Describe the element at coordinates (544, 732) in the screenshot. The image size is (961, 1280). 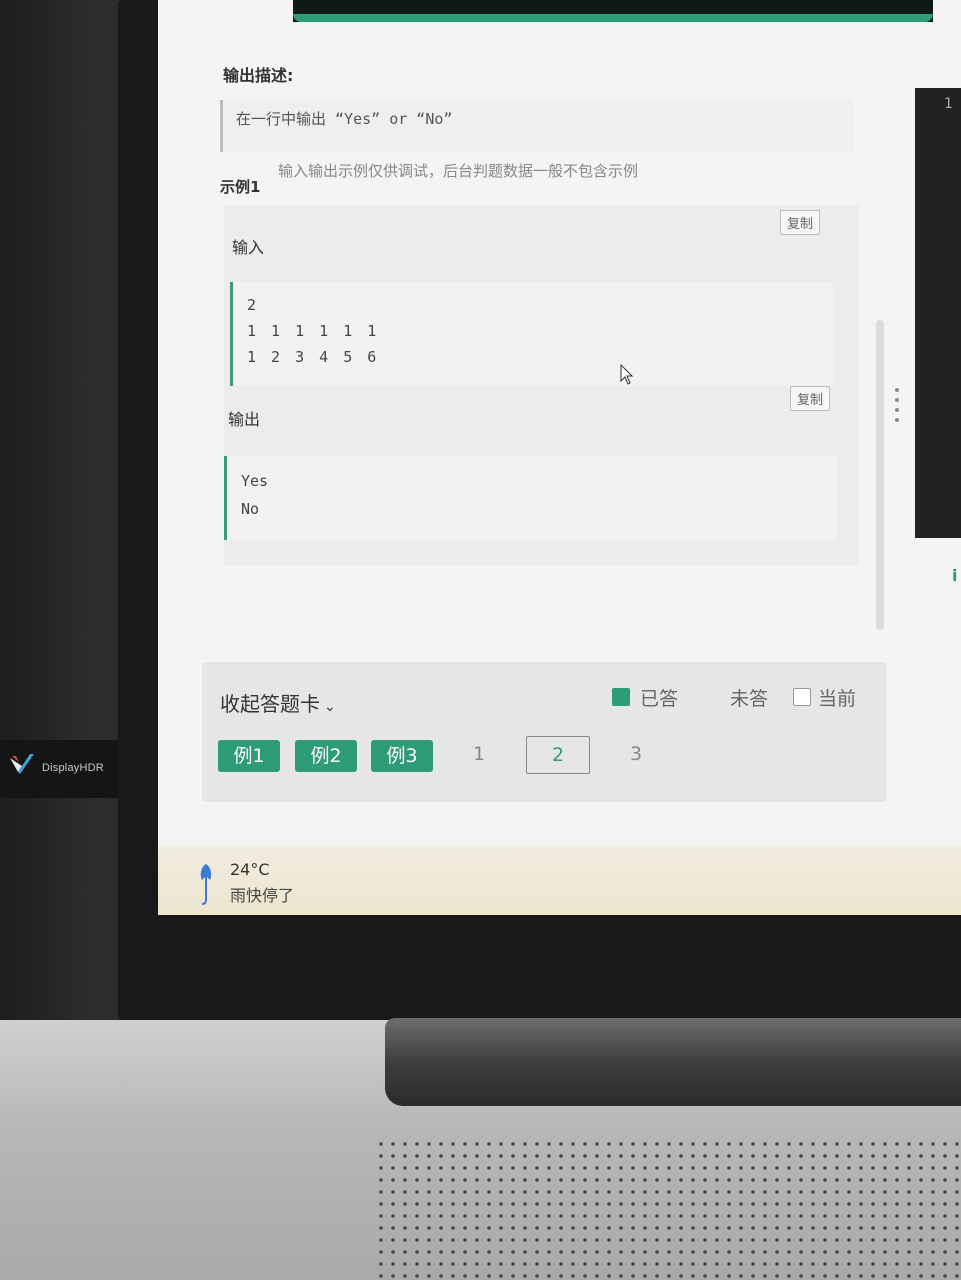
I see `answer-card` at that location.